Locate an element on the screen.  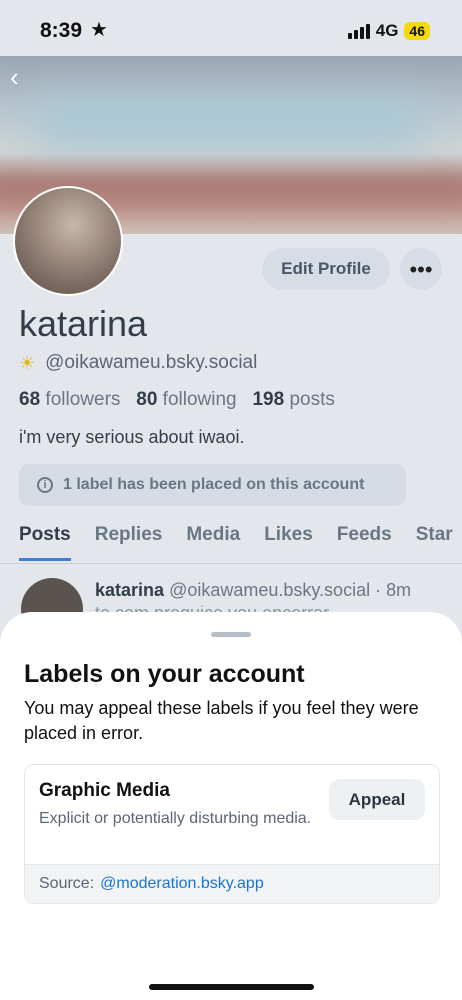
source-label: Source: is located at coordinates (67, 883).